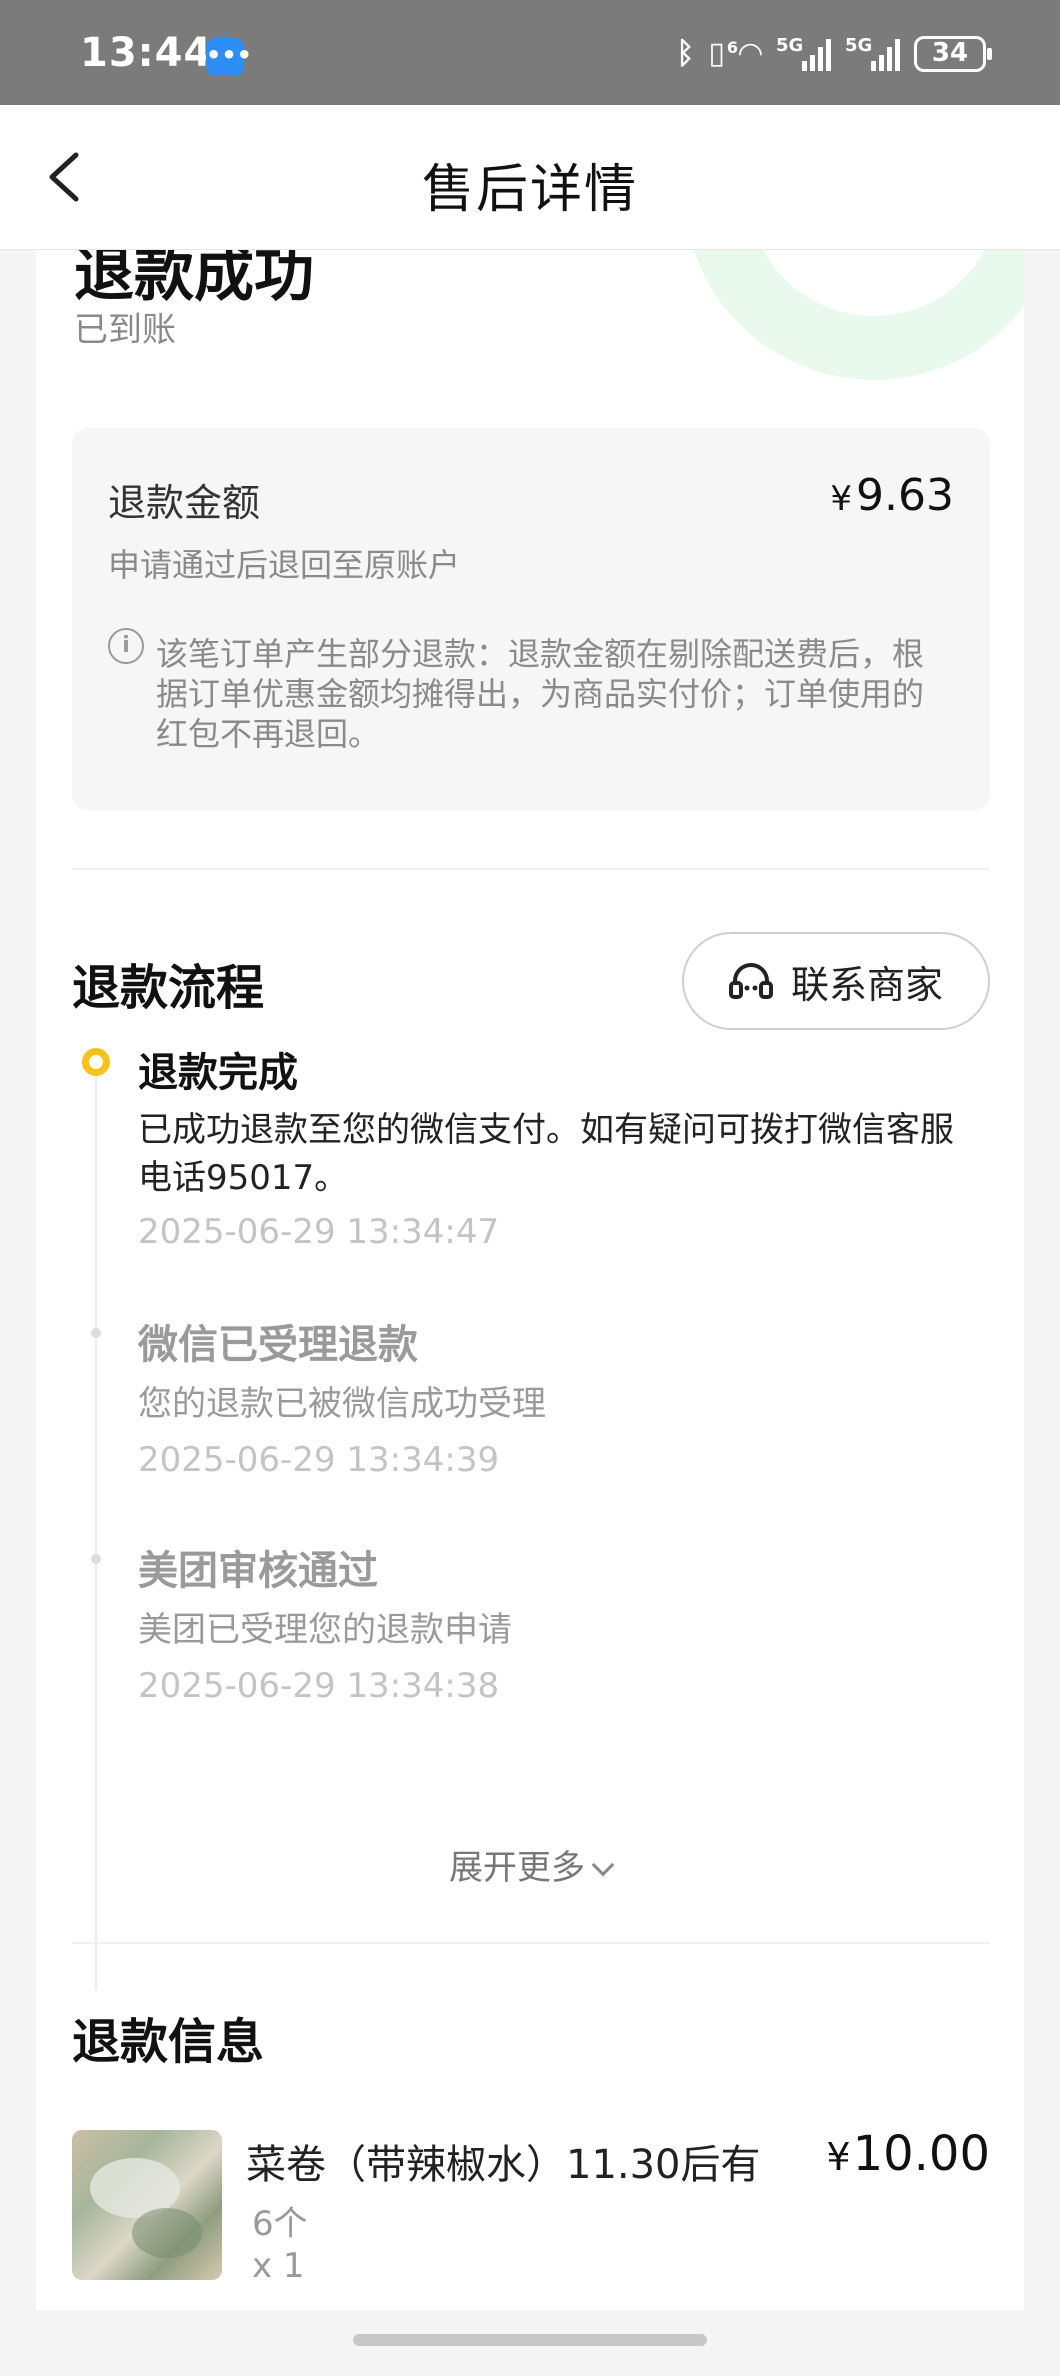  Describe the element at coordinates (744, 54) in the screenshot. I see `wifi-icon: 6 ◠` at that location.